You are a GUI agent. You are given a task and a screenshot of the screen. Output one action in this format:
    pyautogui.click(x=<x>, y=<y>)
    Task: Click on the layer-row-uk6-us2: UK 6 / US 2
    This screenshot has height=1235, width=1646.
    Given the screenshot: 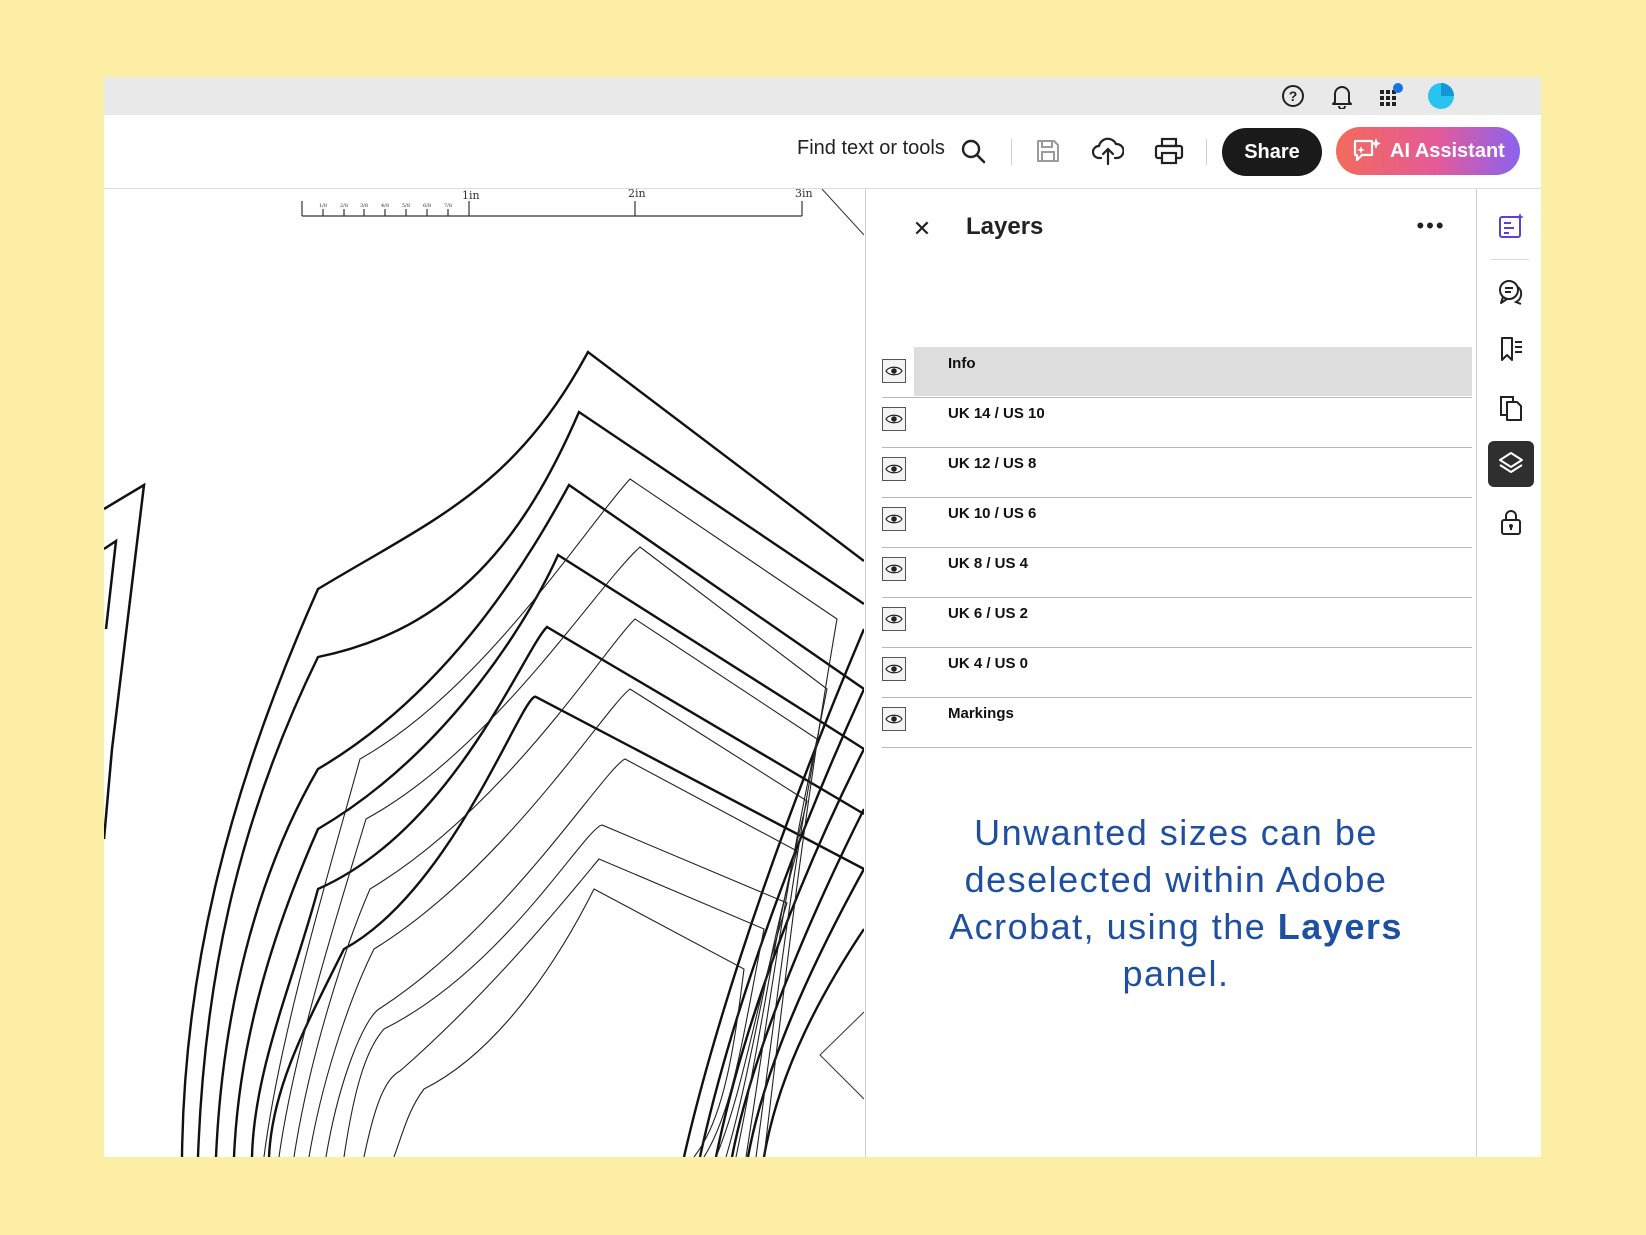 What is the action you would take?
    pyautogui.click(x=1177, y=622)
    